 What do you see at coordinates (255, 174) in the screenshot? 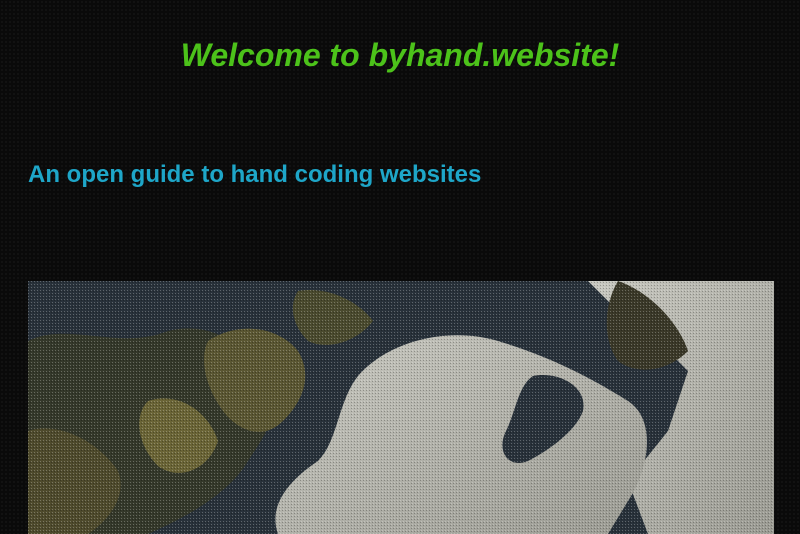
I see `site-subtitle: An open guide to hand coding websites` at bounding box center [255, 174].